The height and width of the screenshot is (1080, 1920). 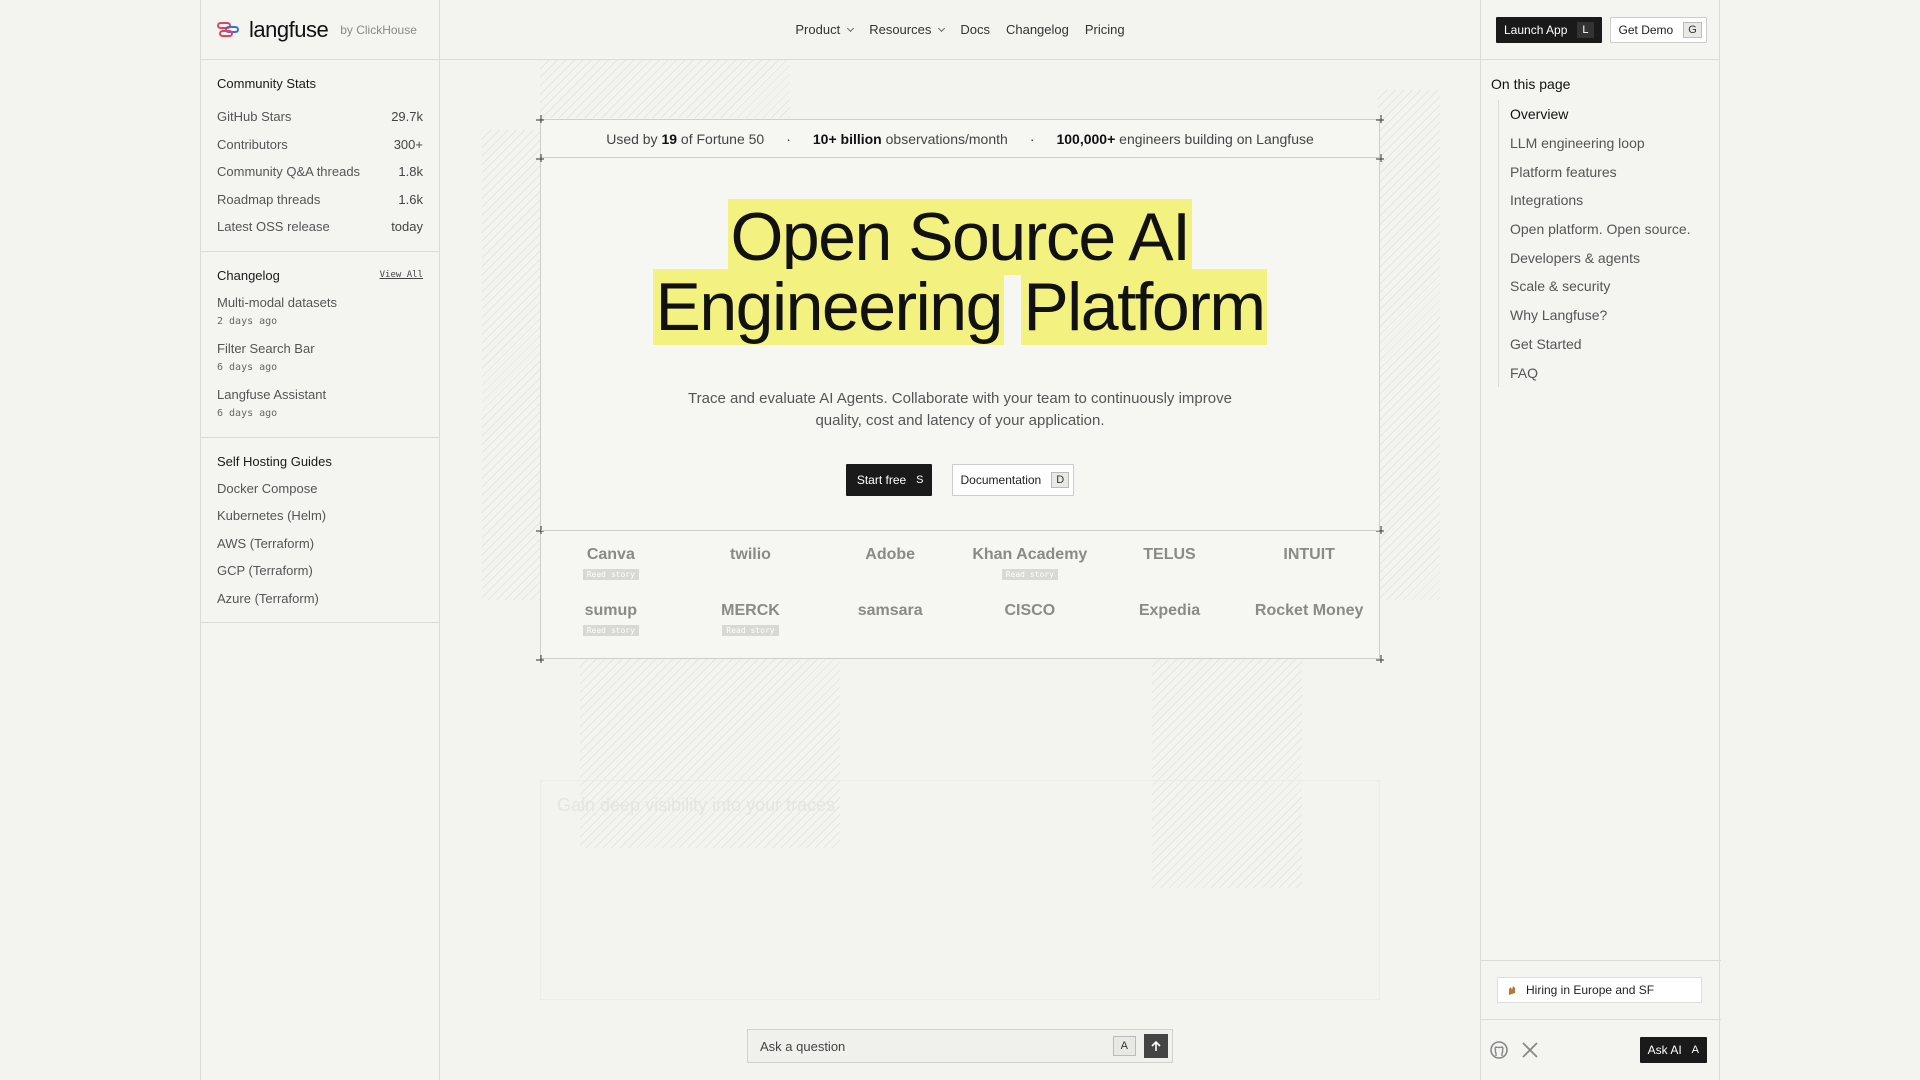 I want to click on toc-item: Overview, so click(x=1614, y=114).